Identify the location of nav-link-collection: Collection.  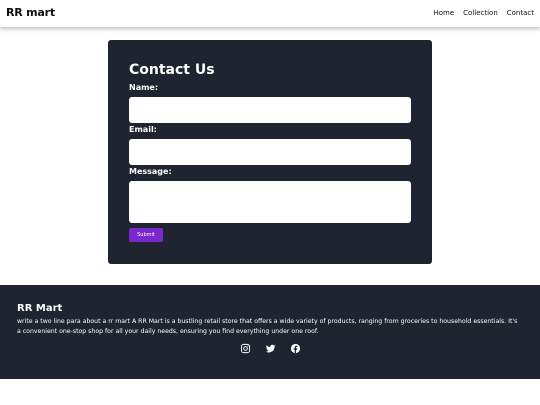
(480, 13).